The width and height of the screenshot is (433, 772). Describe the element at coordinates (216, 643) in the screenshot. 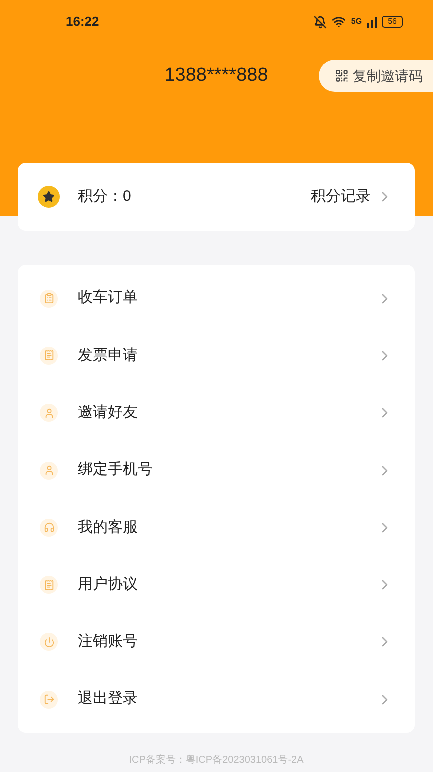

I see `menu-item: 注销账号` at that location.